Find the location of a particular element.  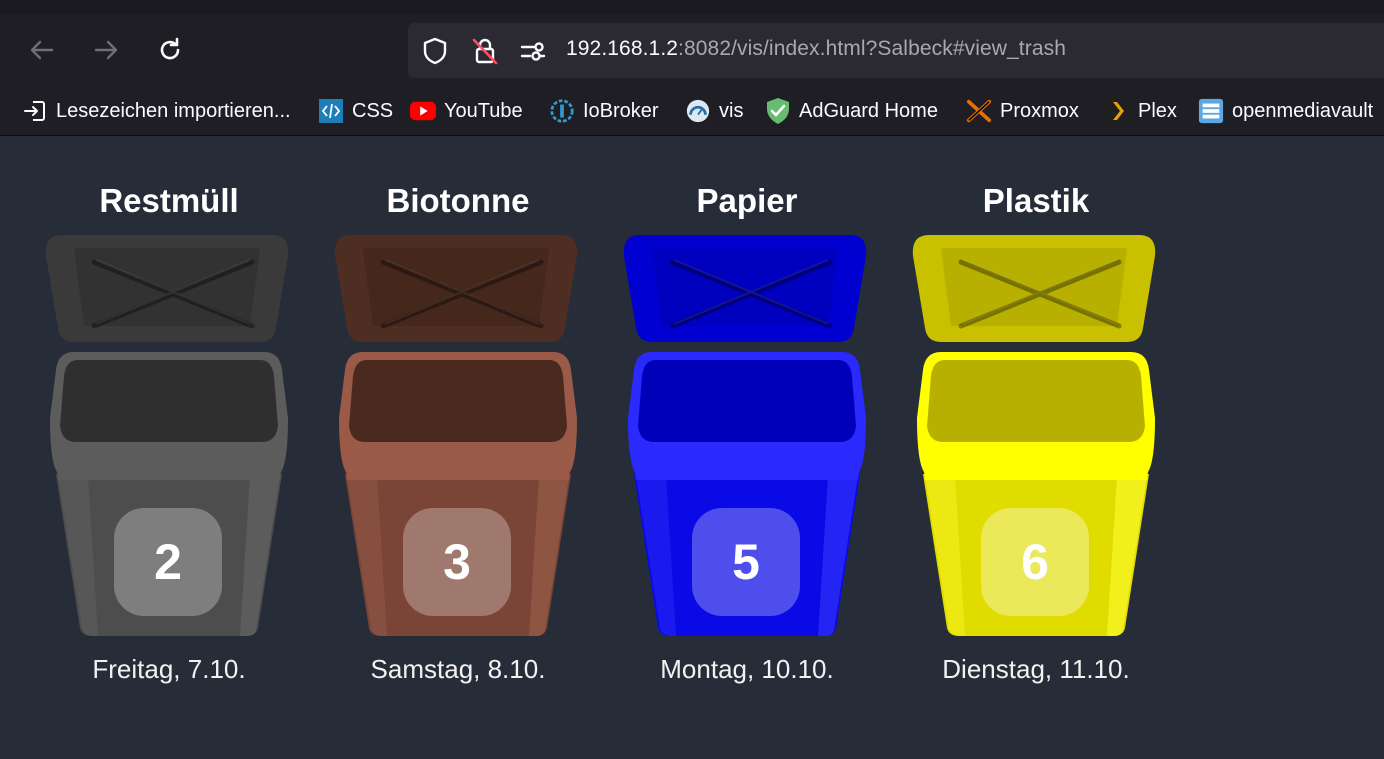

bookmark-iobroker: IoBroker is located at coordinates (604, 111).